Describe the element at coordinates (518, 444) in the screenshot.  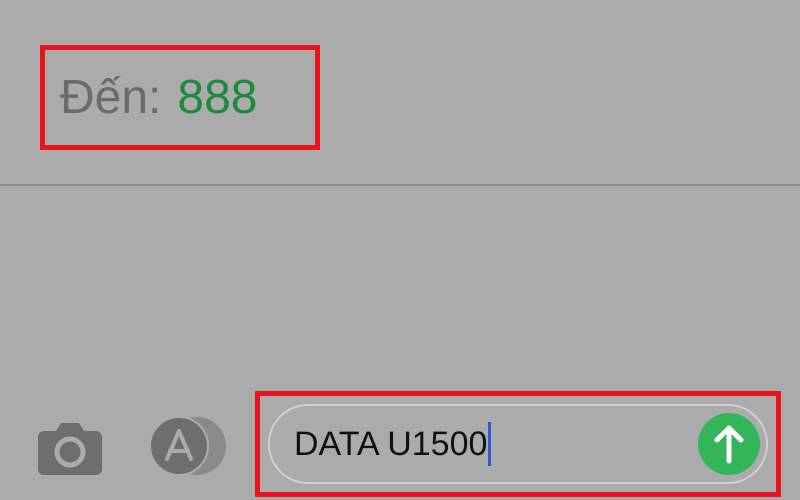
I see `message-field: DATA U1500` at that location.